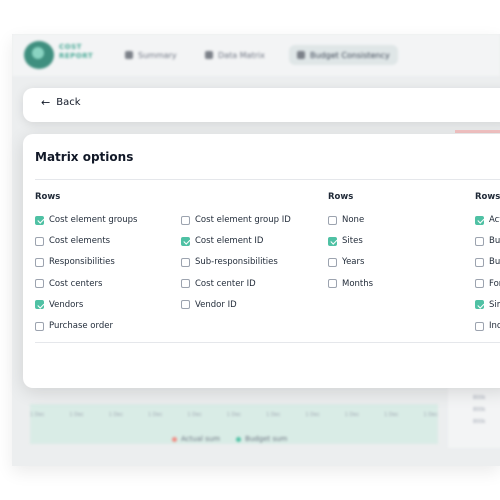 Image resolution: width=500 pixels, height=500 pixels. What do you see at coordinates (479, 305) in the screenshot?
I see `checkbox-sim` at bounding box center [479, 305].